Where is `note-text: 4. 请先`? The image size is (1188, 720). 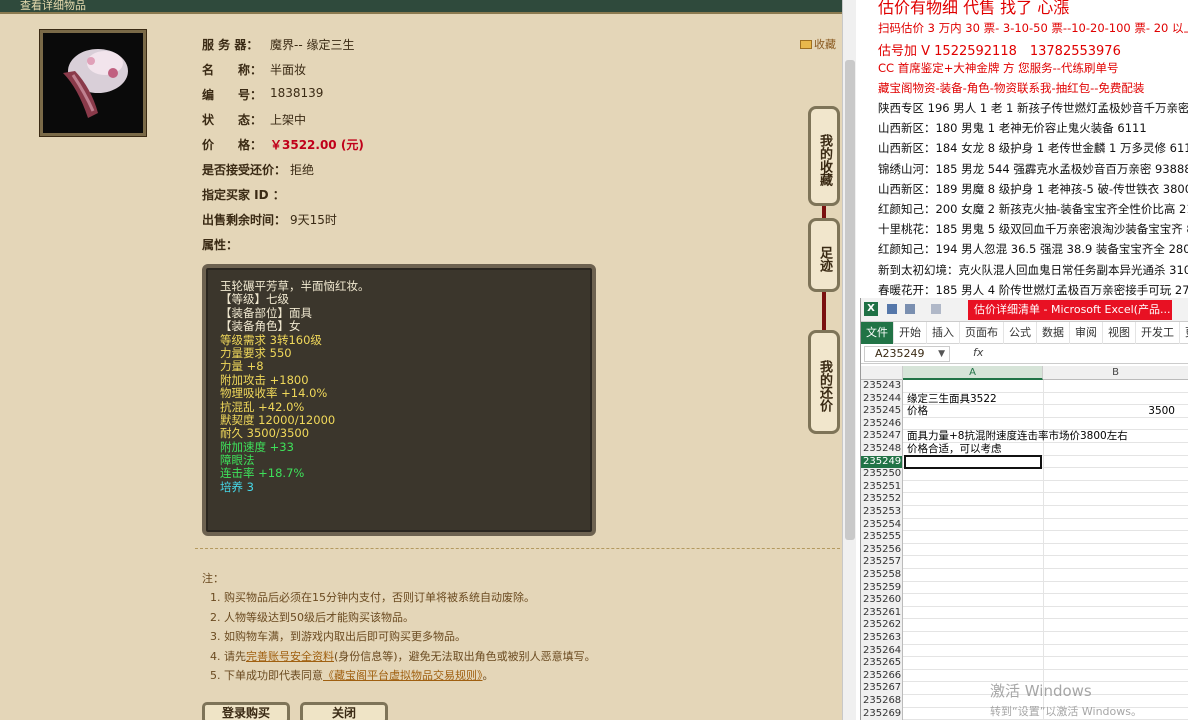 note-text: 4. 请先 is located at coordinates (228, 656).